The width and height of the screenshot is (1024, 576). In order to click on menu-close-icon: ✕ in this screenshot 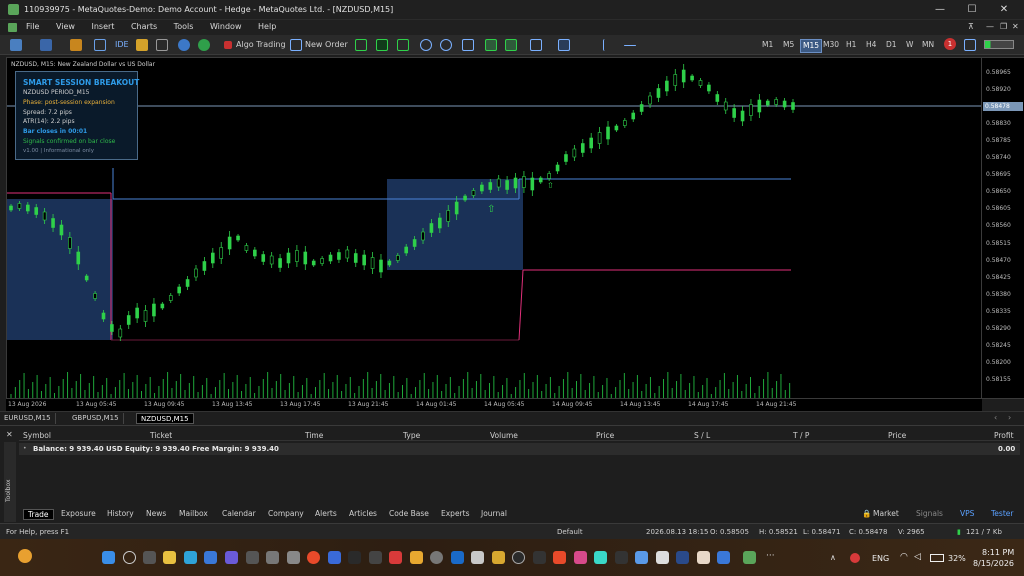, I will do `click(1015, 26)`.